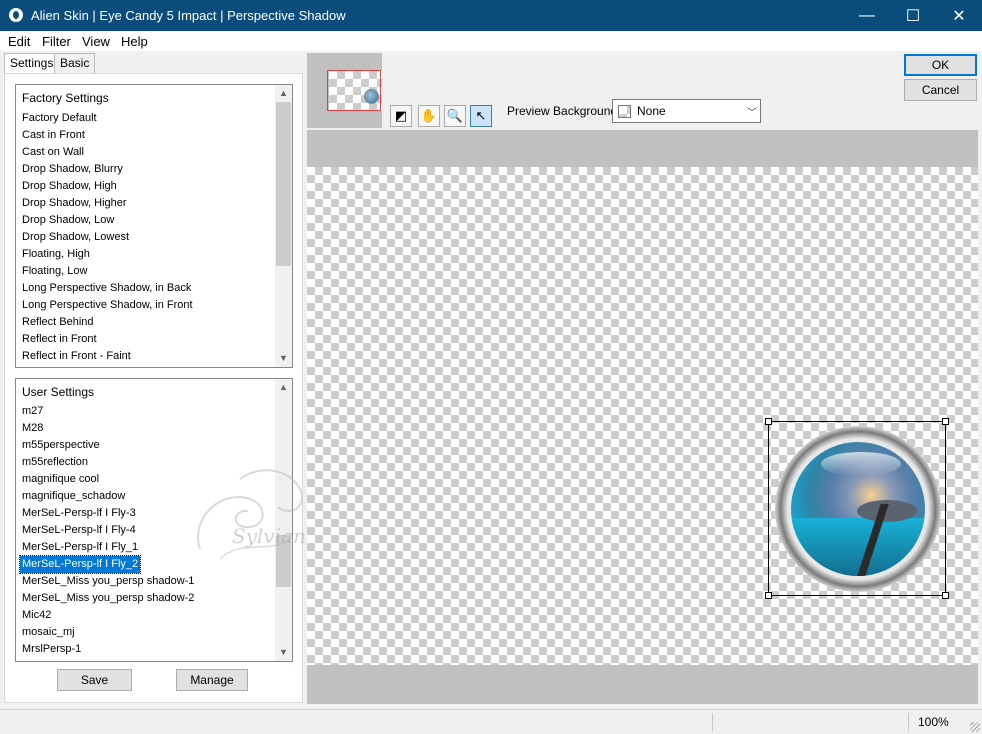 The height and width of the screenshot is (734, 982). Describe the element at coordinates (60, 479) in the screenshot. I see `list-item: magnifique cool` at that location.